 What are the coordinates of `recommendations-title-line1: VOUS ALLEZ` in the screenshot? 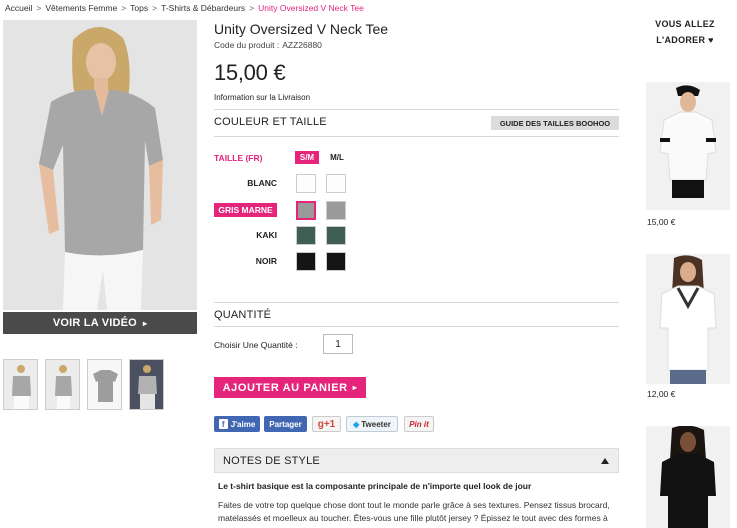 It's located at (685, 24).